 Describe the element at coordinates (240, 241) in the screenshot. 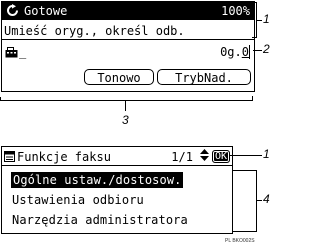

I see `figure-code: PL BKO002S` at that location.